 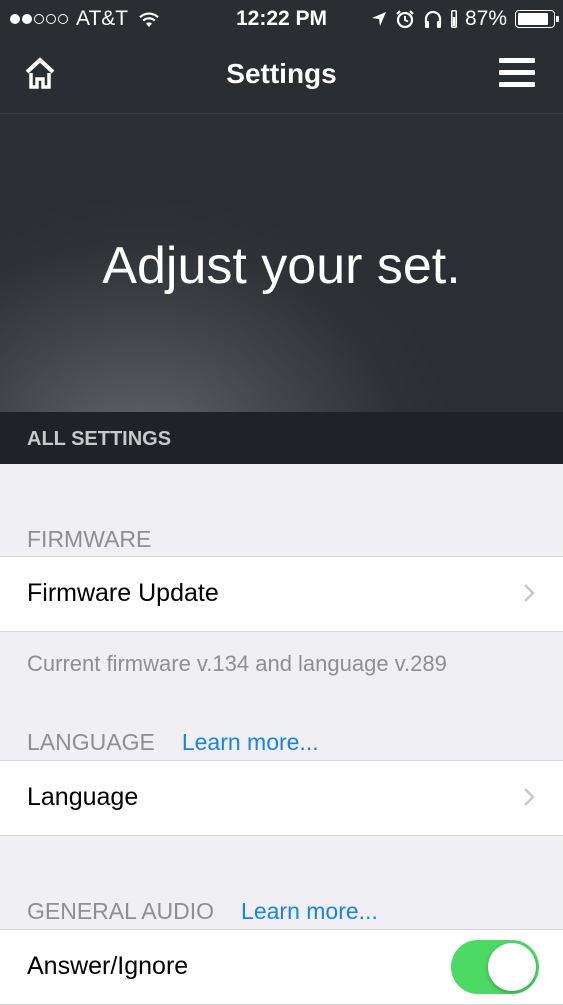 I want to click on firmware-header-label: FIRMWARE, so click(x=89, y=539).